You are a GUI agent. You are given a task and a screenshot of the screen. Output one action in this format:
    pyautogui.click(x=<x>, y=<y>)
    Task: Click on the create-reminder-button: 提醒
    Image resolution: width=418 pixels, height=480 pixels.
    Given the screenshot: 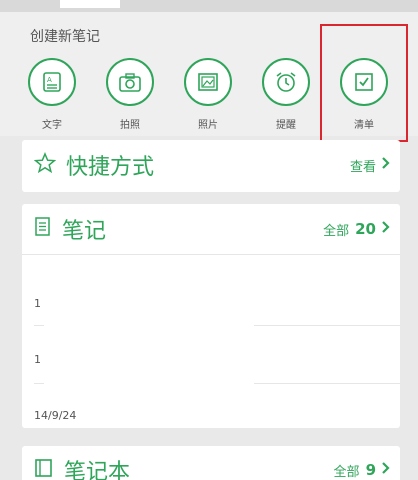 What is the action you would take?
    pyautogui.click(x=286, y=98)
    